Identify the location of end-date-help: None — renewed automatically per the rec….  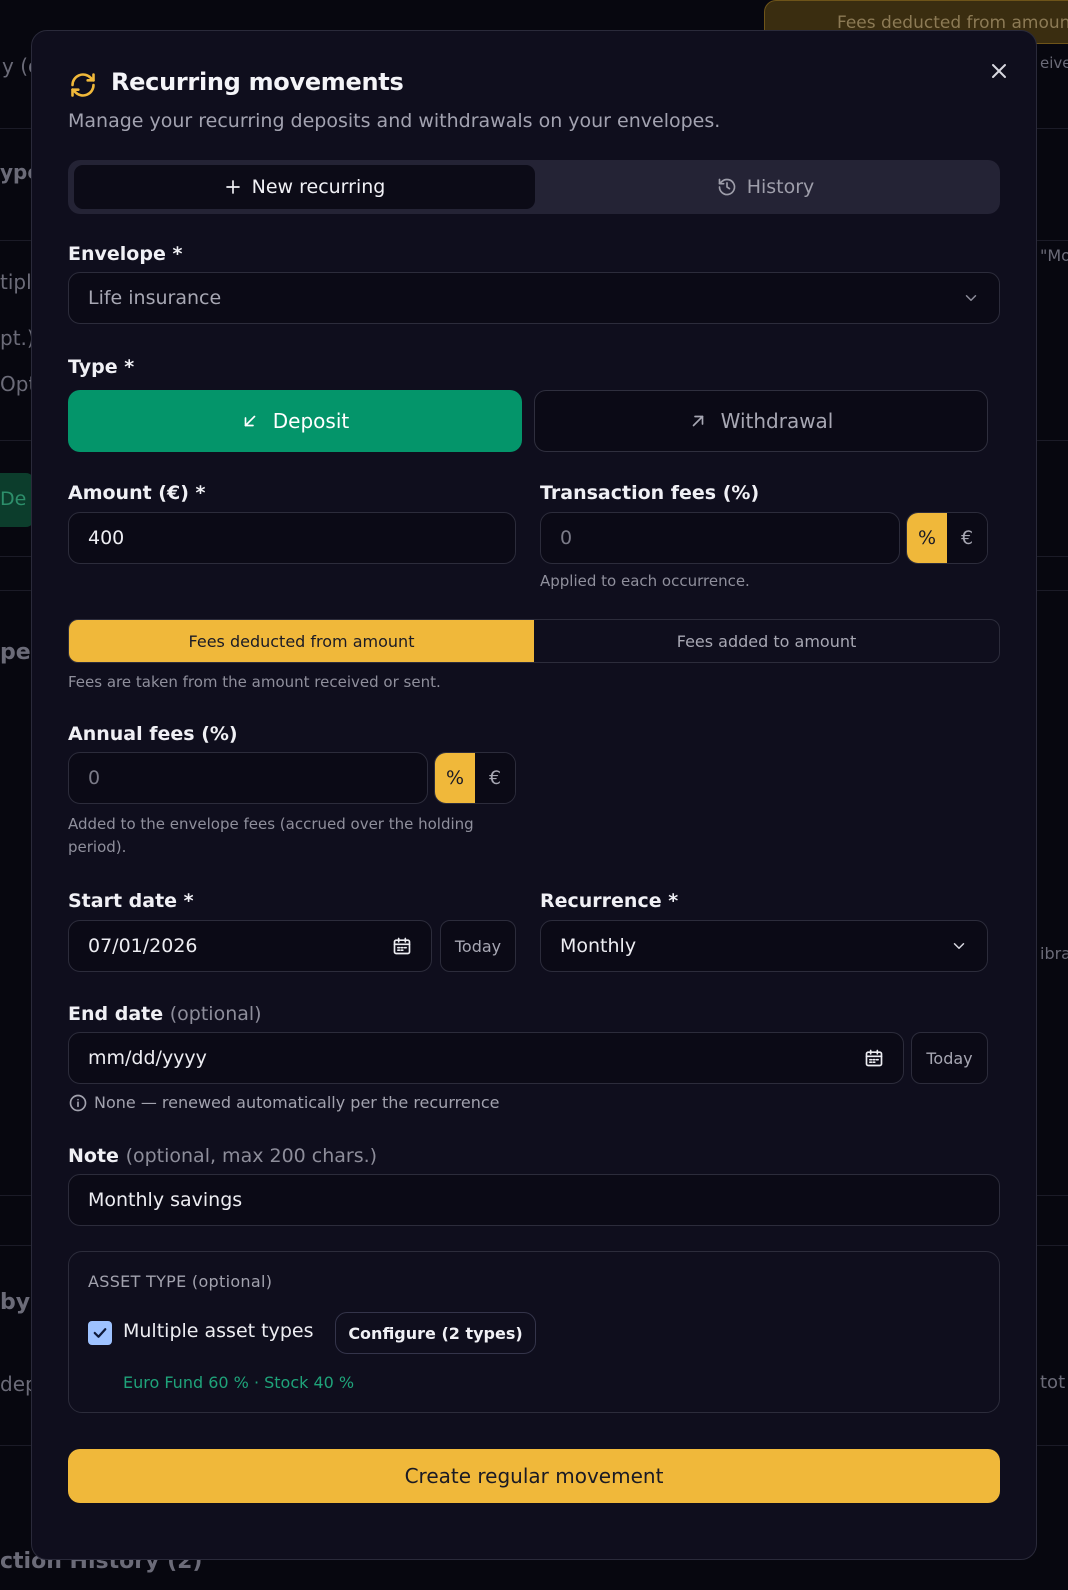
(283, 1102).